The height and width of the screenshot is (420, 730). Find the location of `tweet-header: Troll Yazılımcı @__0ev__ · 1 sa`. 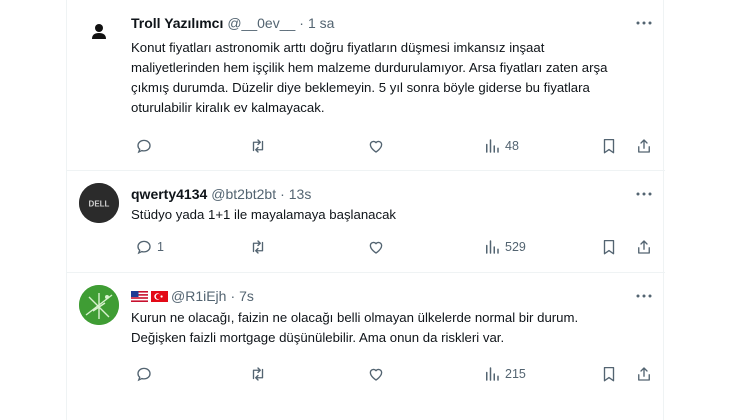

tweet-header: Troll Yazılımcı @__0ev__ · 1 sa is located at coordinates (232, 23).